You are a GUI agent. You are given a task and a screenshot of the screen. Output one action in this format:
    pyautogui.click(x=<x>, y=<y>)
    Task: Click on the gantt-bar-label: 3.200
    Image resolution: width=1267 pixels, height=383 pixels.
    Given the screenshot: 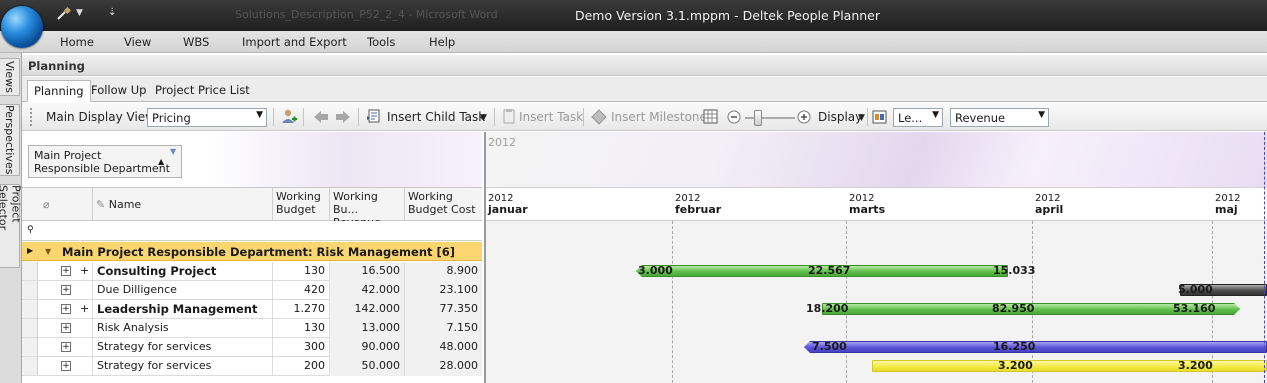 What is the action you would take?
    pyautogui.click(x=1015, y=365)
    